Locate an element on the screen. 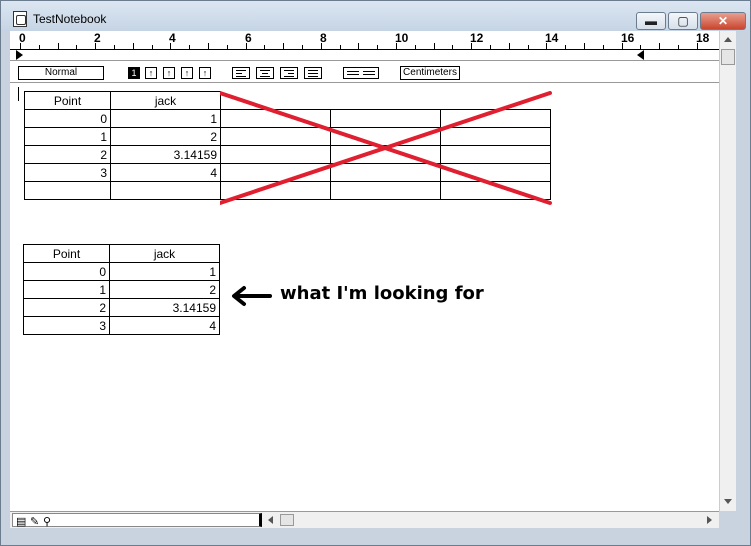 The height and width of the screenshot is (546, 751). scroll-thumb is located at coordinates (728, 57).